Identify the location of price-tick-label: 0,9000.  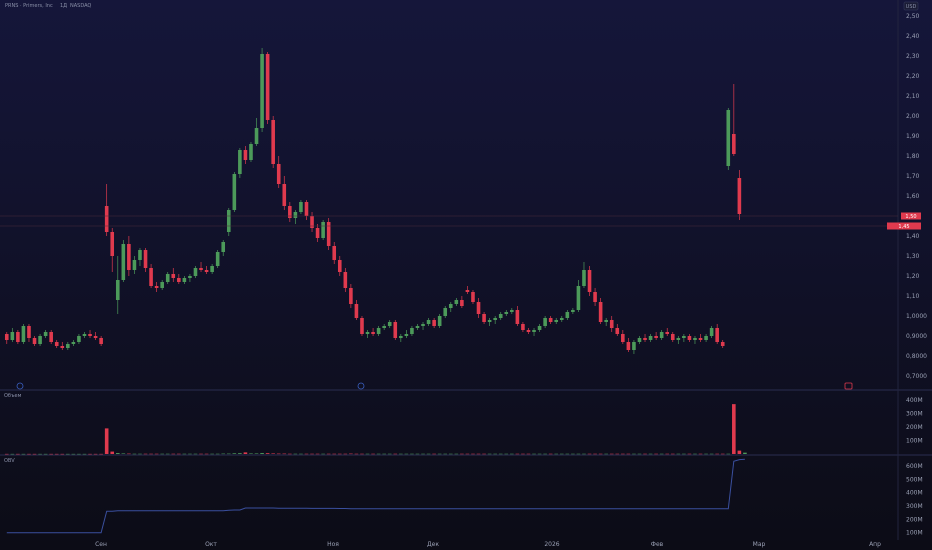
(916, 336).